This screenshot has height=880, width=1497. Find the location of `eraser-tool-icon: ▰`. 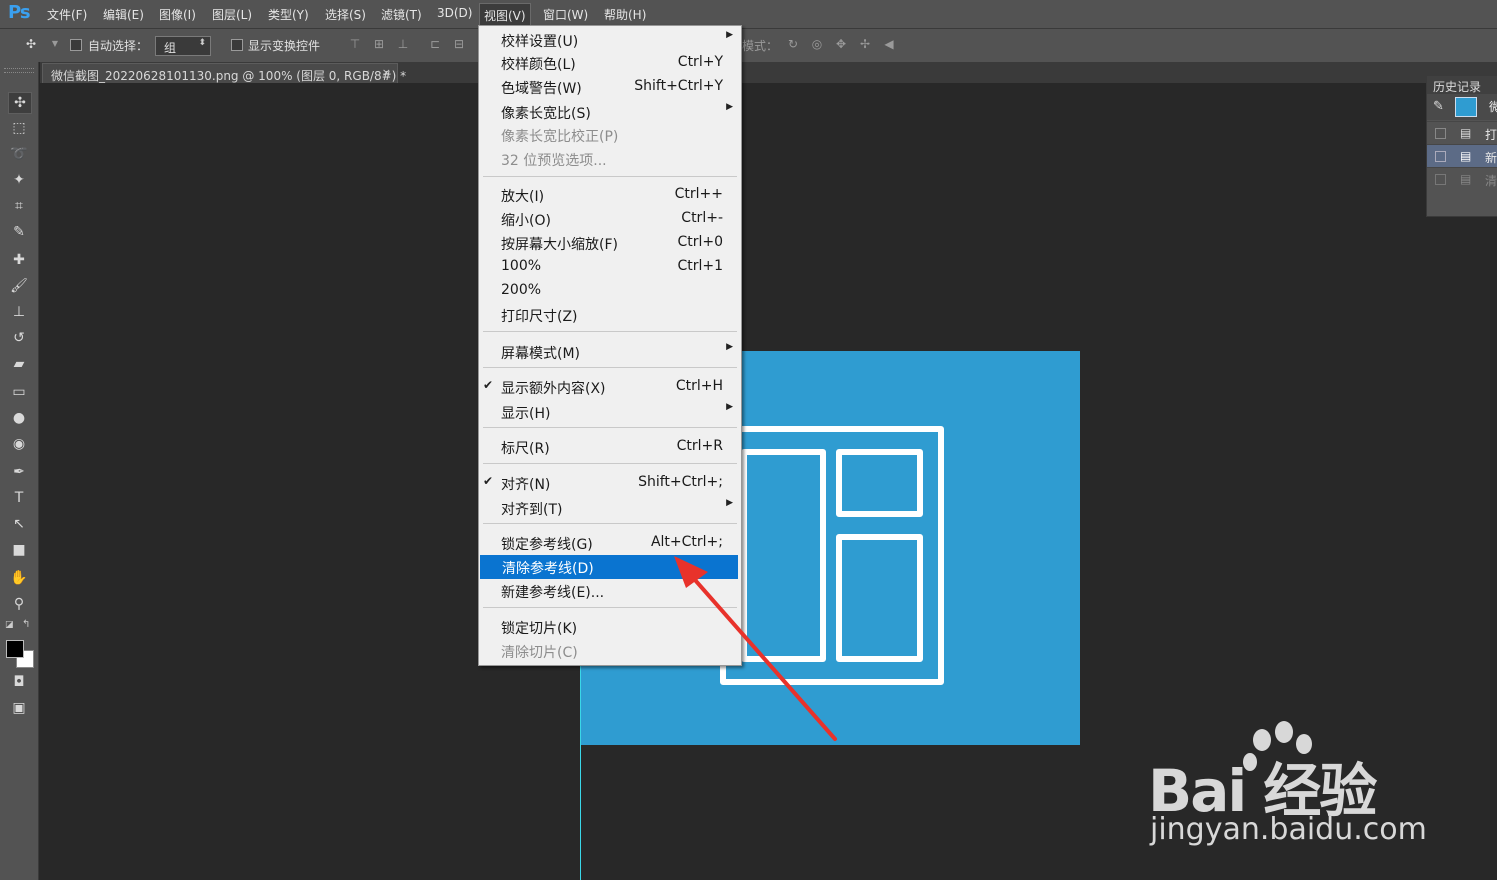

eraser-tool-icon: ▰ is located at coordinates (19, 364).